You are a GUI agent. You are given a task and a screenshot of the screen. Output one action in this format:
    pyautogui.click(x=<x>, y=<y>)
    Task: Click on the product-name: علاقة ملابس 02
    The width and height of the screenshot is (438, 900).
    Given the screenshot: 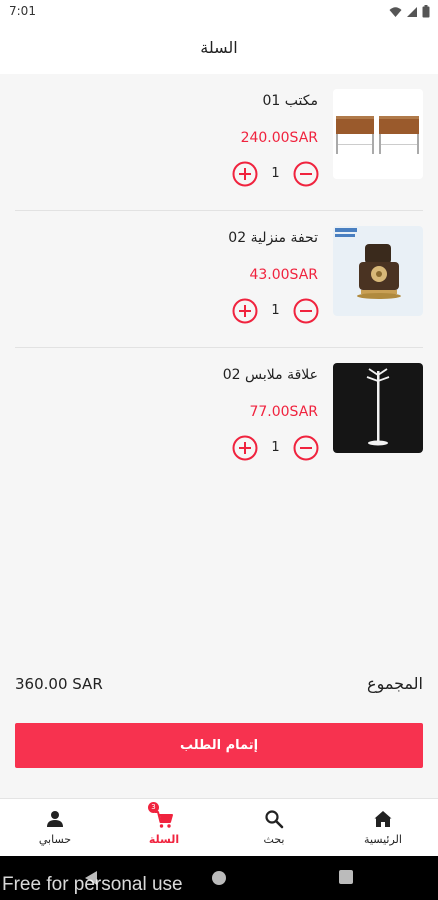 What is the action you would take?
    pyautogui.click(x=270, y=375)
    